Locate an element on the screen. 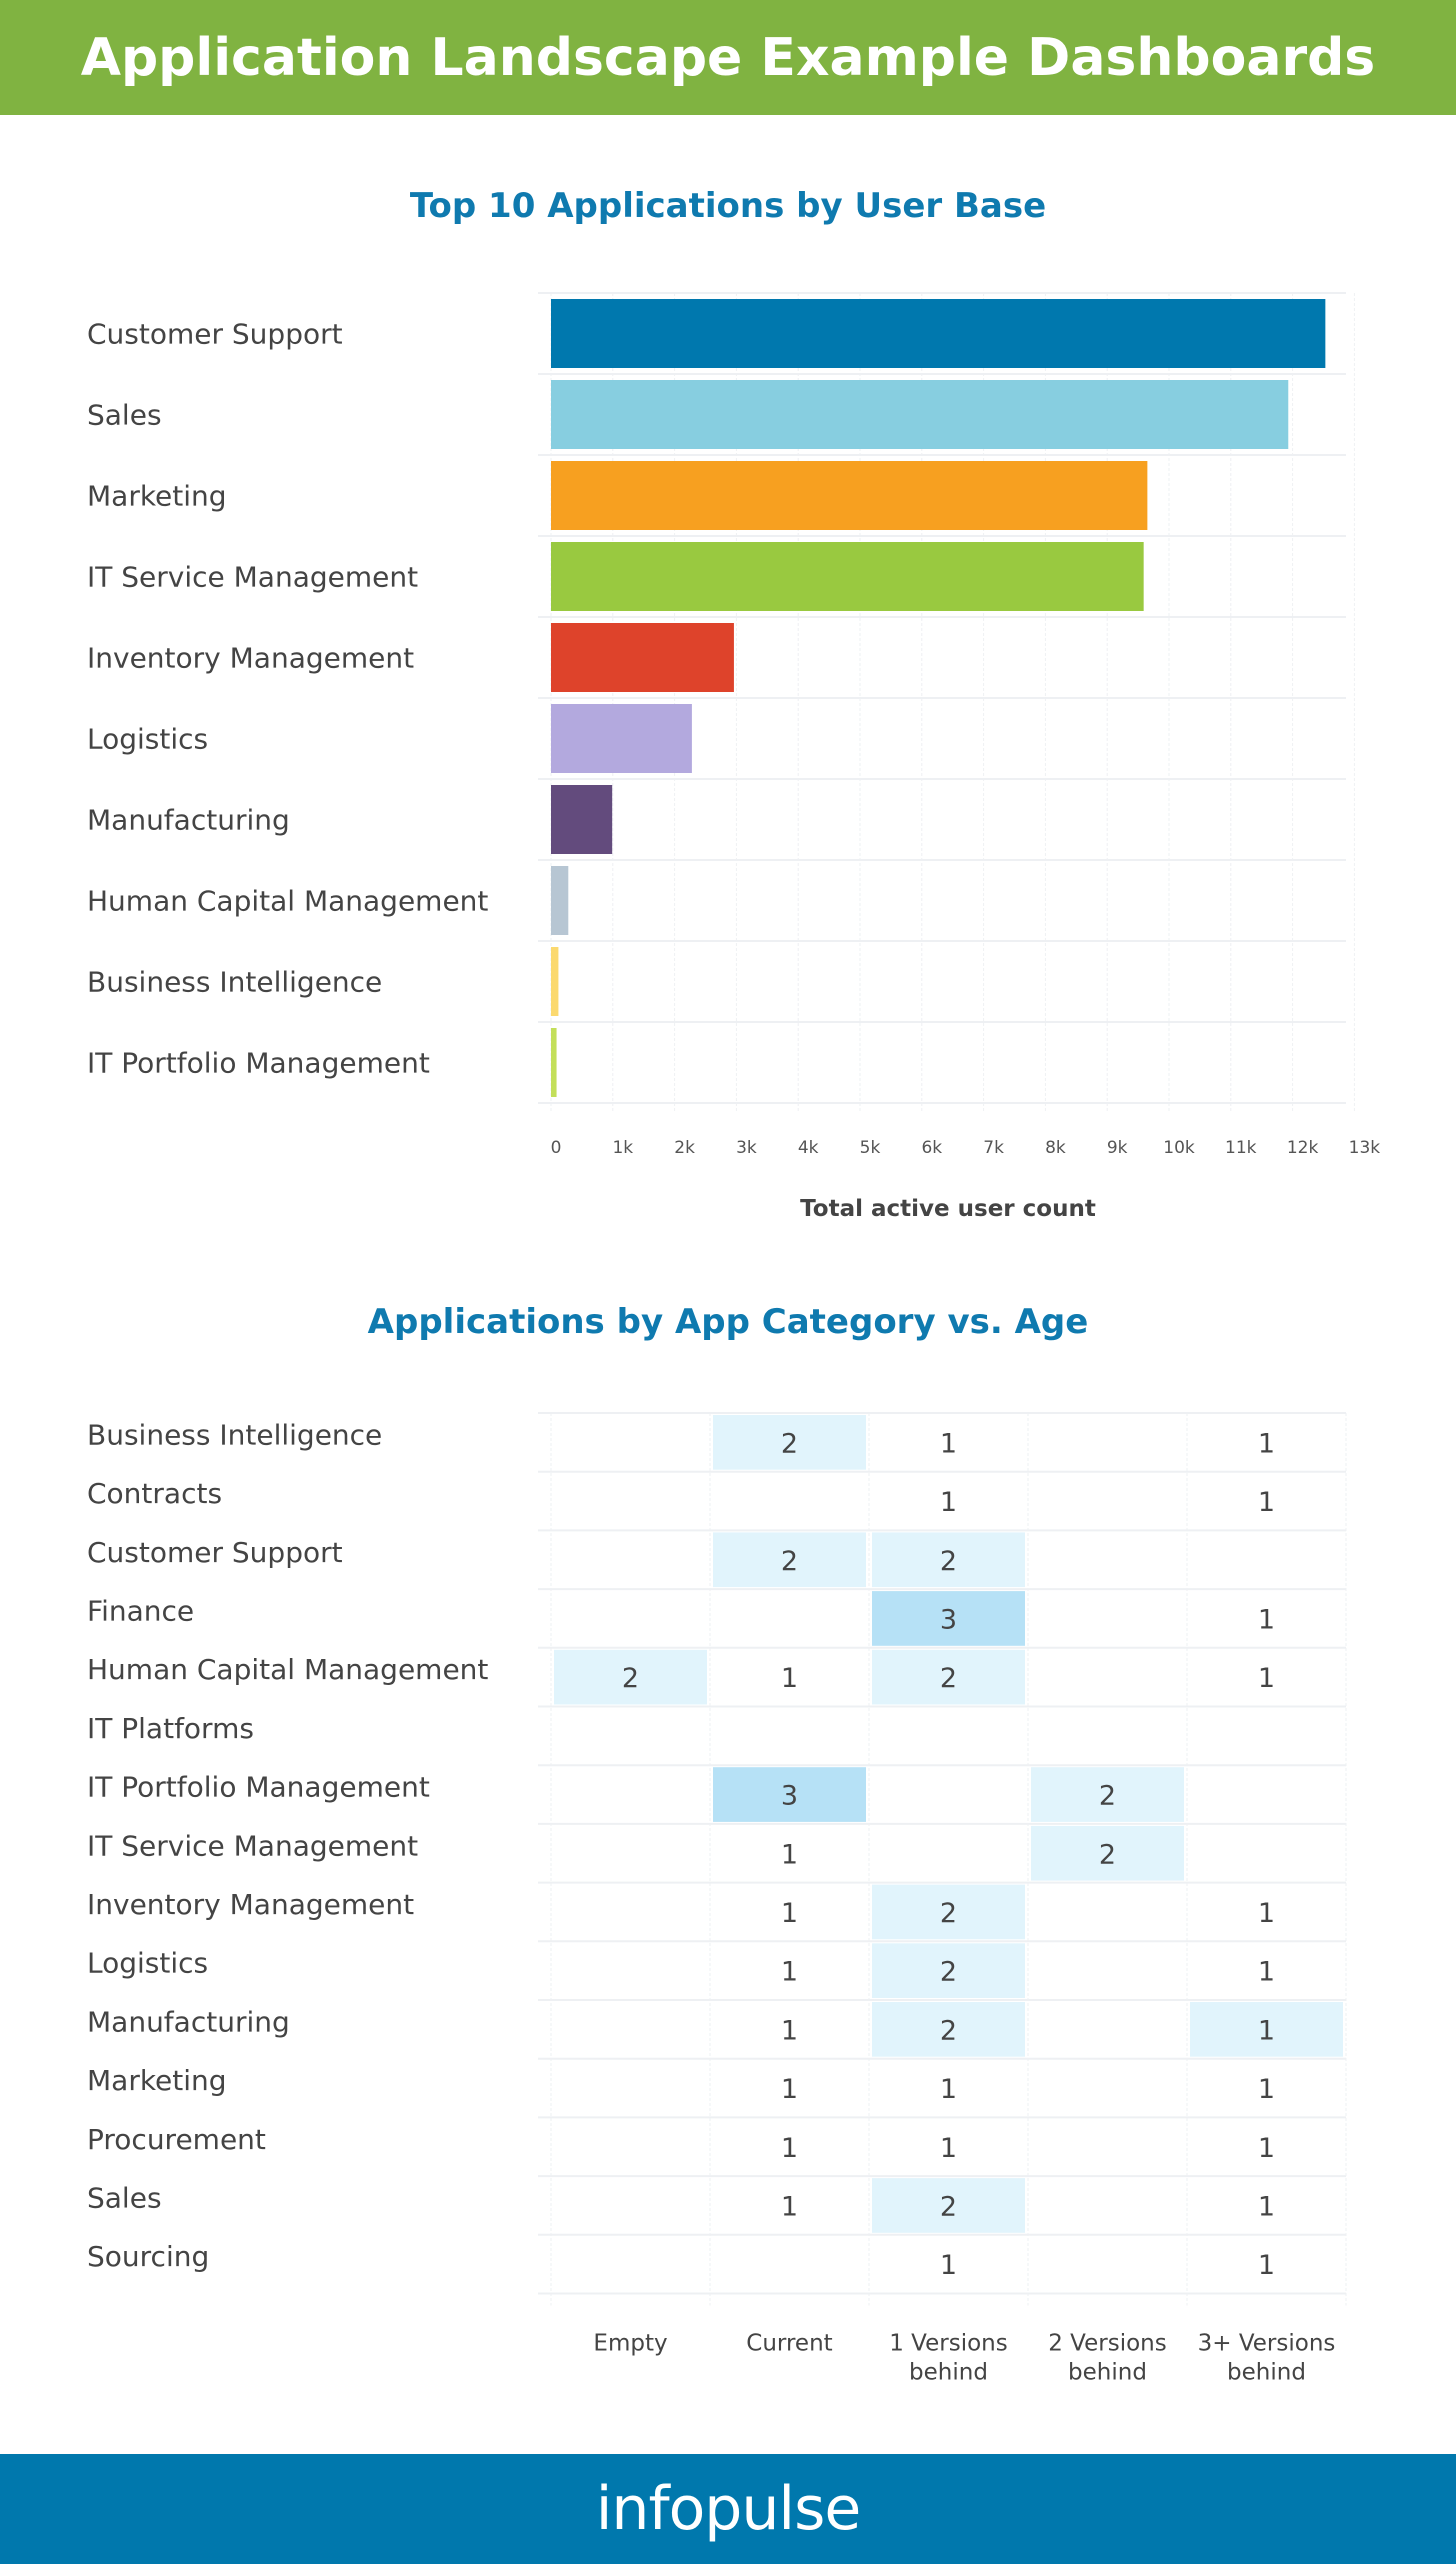  x-tick-label: 2k is located at coordinates (684, 1148).